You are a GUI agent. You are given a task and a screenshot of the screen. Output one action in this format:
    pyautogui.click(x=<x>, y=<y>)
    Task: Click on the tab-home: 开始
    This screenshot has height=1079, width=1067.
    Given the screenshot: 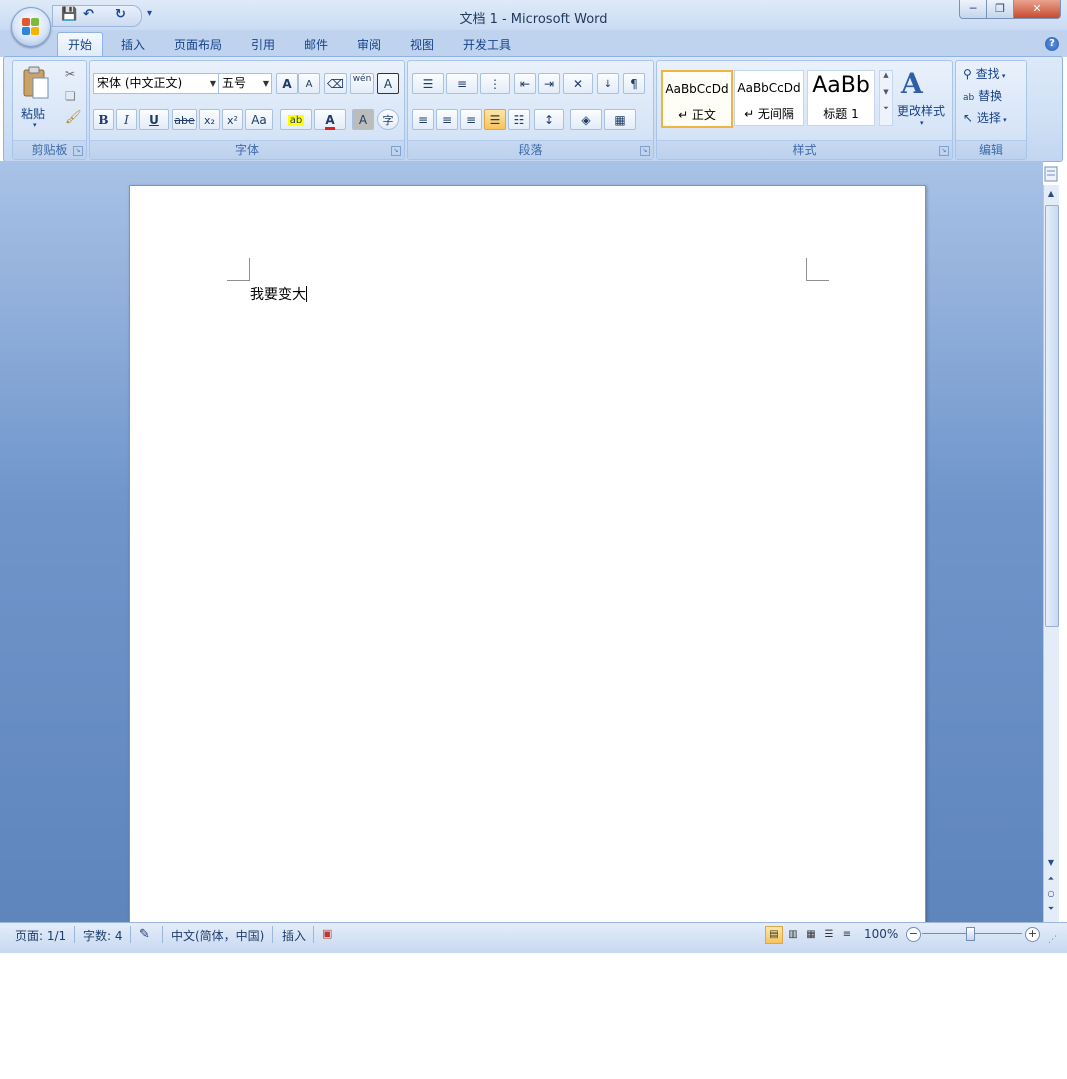 What is the action you would take?
    pyautogui.click(x=80, y=45)
    